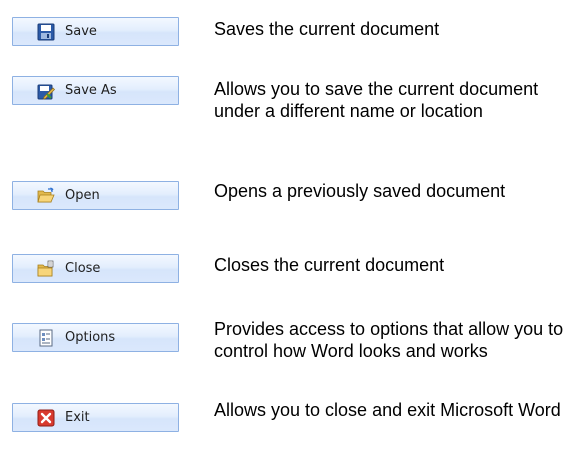 The height and width of the screenshot is (458, 570). I want to click on save-as-icon, so click(46, 91).